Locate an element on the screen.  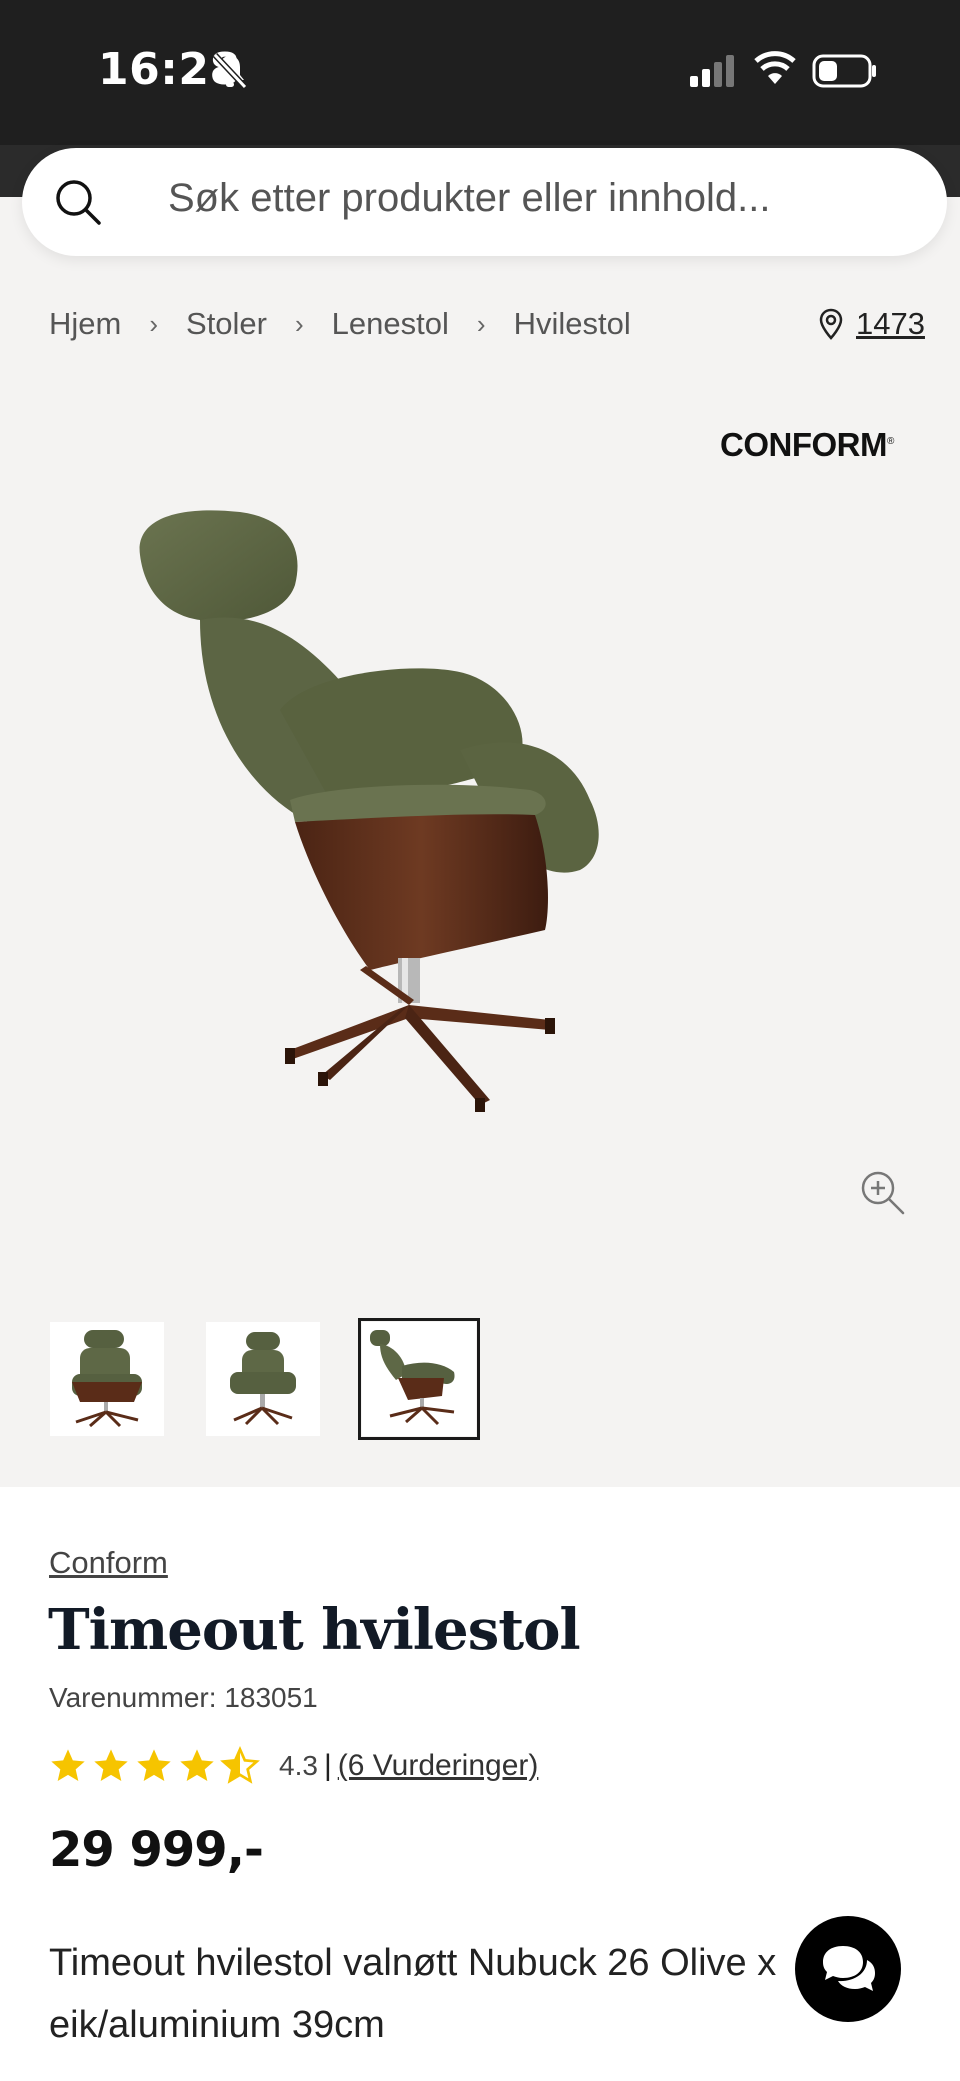
breadcrumb: Hjem › Stoler › Lenestol › Hvilestol is located at coordinates (340, 324).